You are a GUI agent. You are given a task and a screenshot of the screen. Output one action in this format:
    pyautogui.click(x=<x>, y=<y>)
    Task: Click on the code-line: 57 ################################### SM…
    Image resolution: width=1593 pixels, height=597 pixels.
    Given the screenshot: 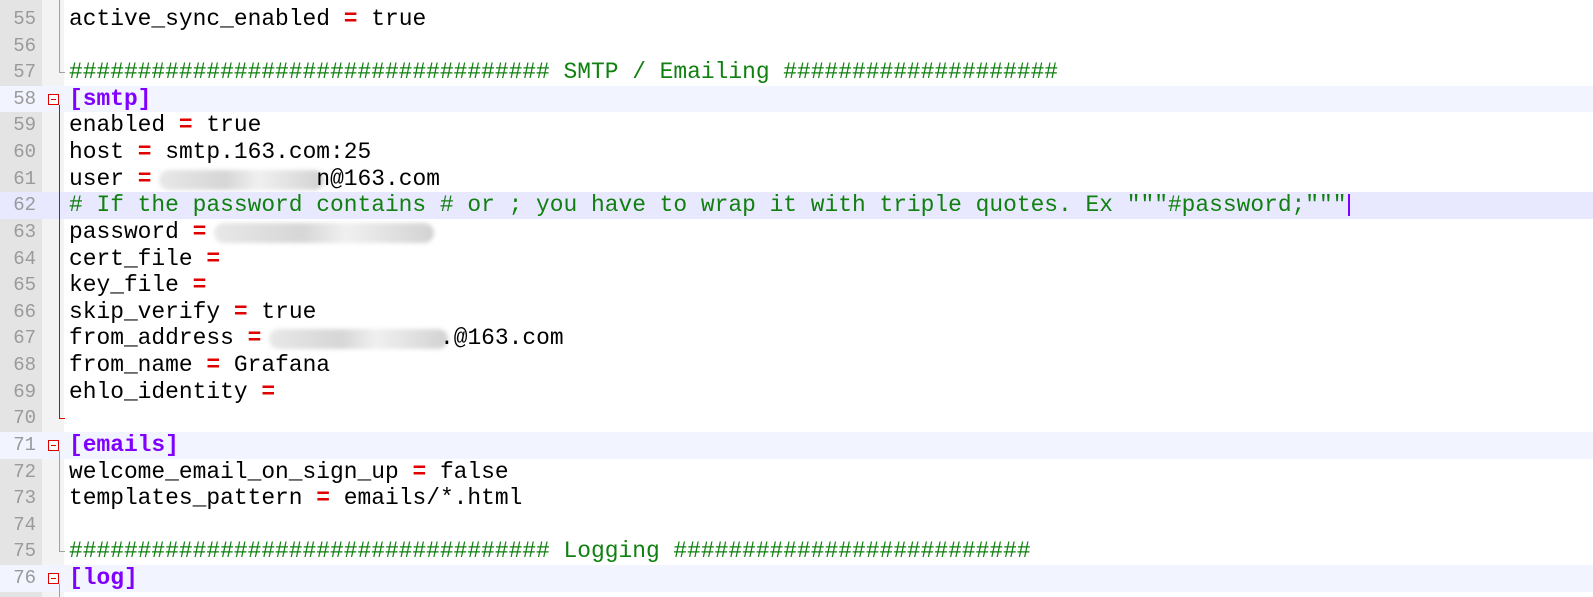 What is the action you would take?
    pyautogui.click(x=796, y=72)
    